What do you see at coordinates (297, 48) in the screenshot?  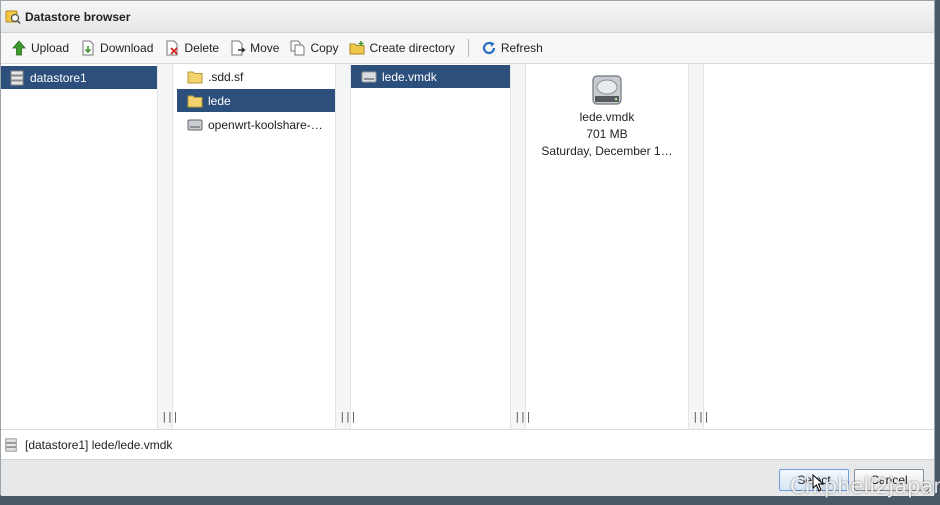 I see `copy-icon` at bounding box center [297, 48].